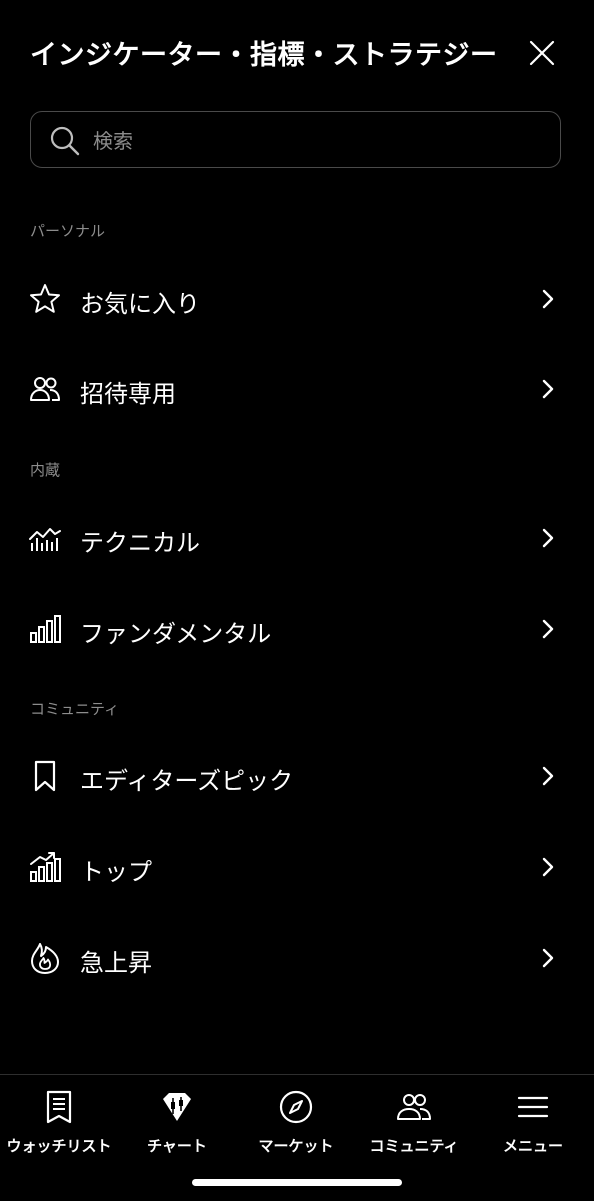 This screenshot has height=1201, width=594. What do you see at coordinates (414, 1107) in the screenshot?
I see `community-icon` at bounding box center [414, 1107].